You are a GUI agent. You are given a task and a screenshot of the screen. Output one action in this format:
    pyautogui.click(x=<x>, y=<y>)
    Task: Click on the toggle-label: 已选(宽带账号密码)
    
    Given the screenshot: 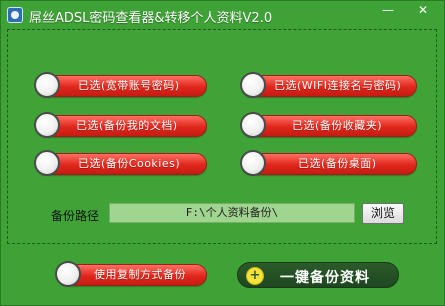 What is the action you would take?
    pyautogui.click(x=129, y=85)
    